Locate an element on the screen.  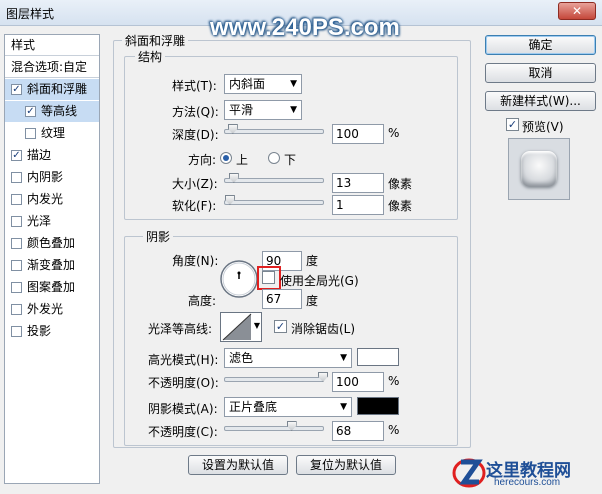
shadow-opacity-input: 68 is located at coordinates (358, 431).